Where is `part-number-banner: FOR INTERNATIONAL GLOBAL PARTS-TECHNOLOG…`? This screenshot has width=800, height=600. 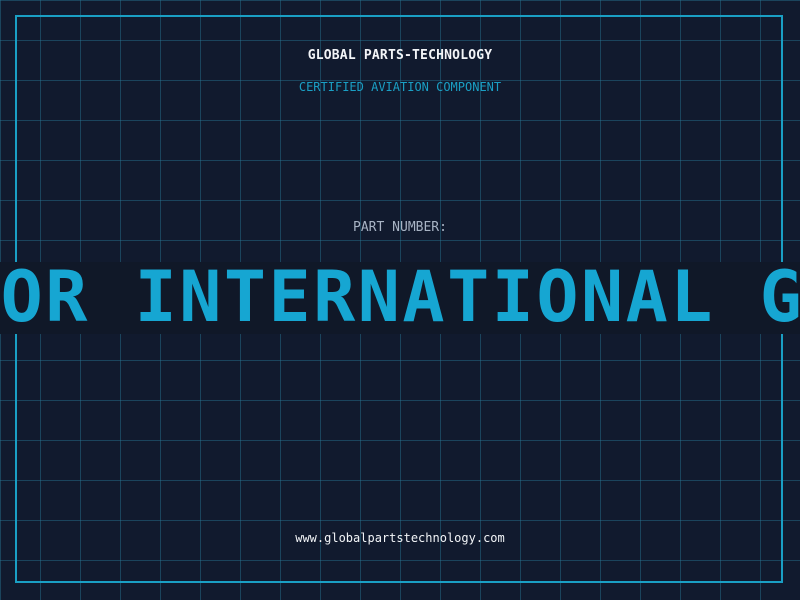 part-number-banner: FOR INTERNATIONAL GLOBAL PARTS-TECHNOLOG… is located at coordinates (400, 298).